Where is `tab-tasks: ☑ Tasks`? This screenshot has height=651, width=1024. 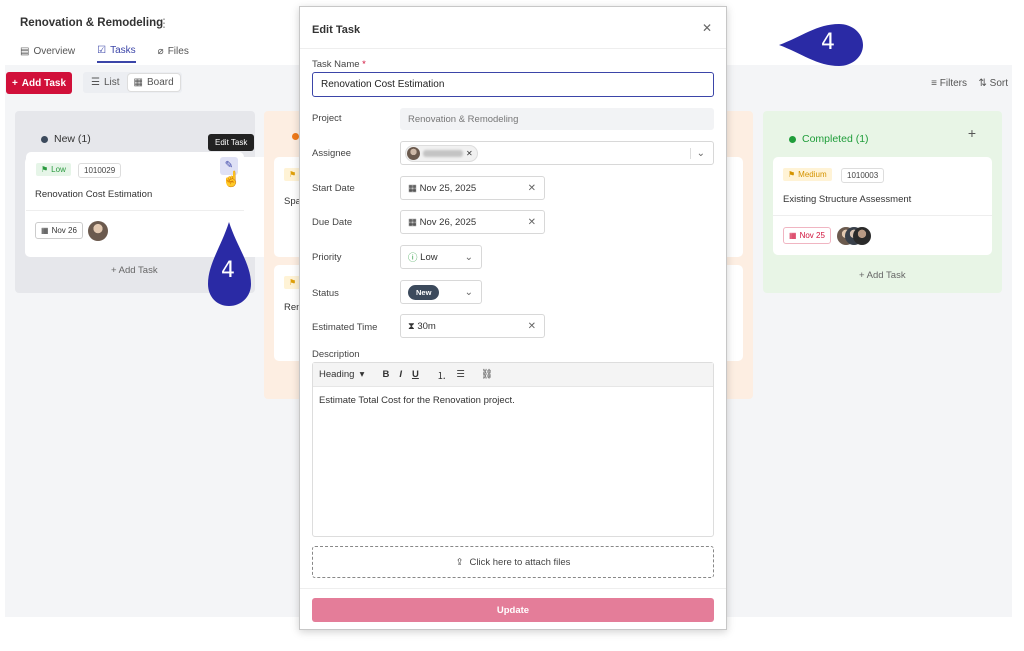
tab-tasks: ☑ Tasks is located at coordinates (116, 54).